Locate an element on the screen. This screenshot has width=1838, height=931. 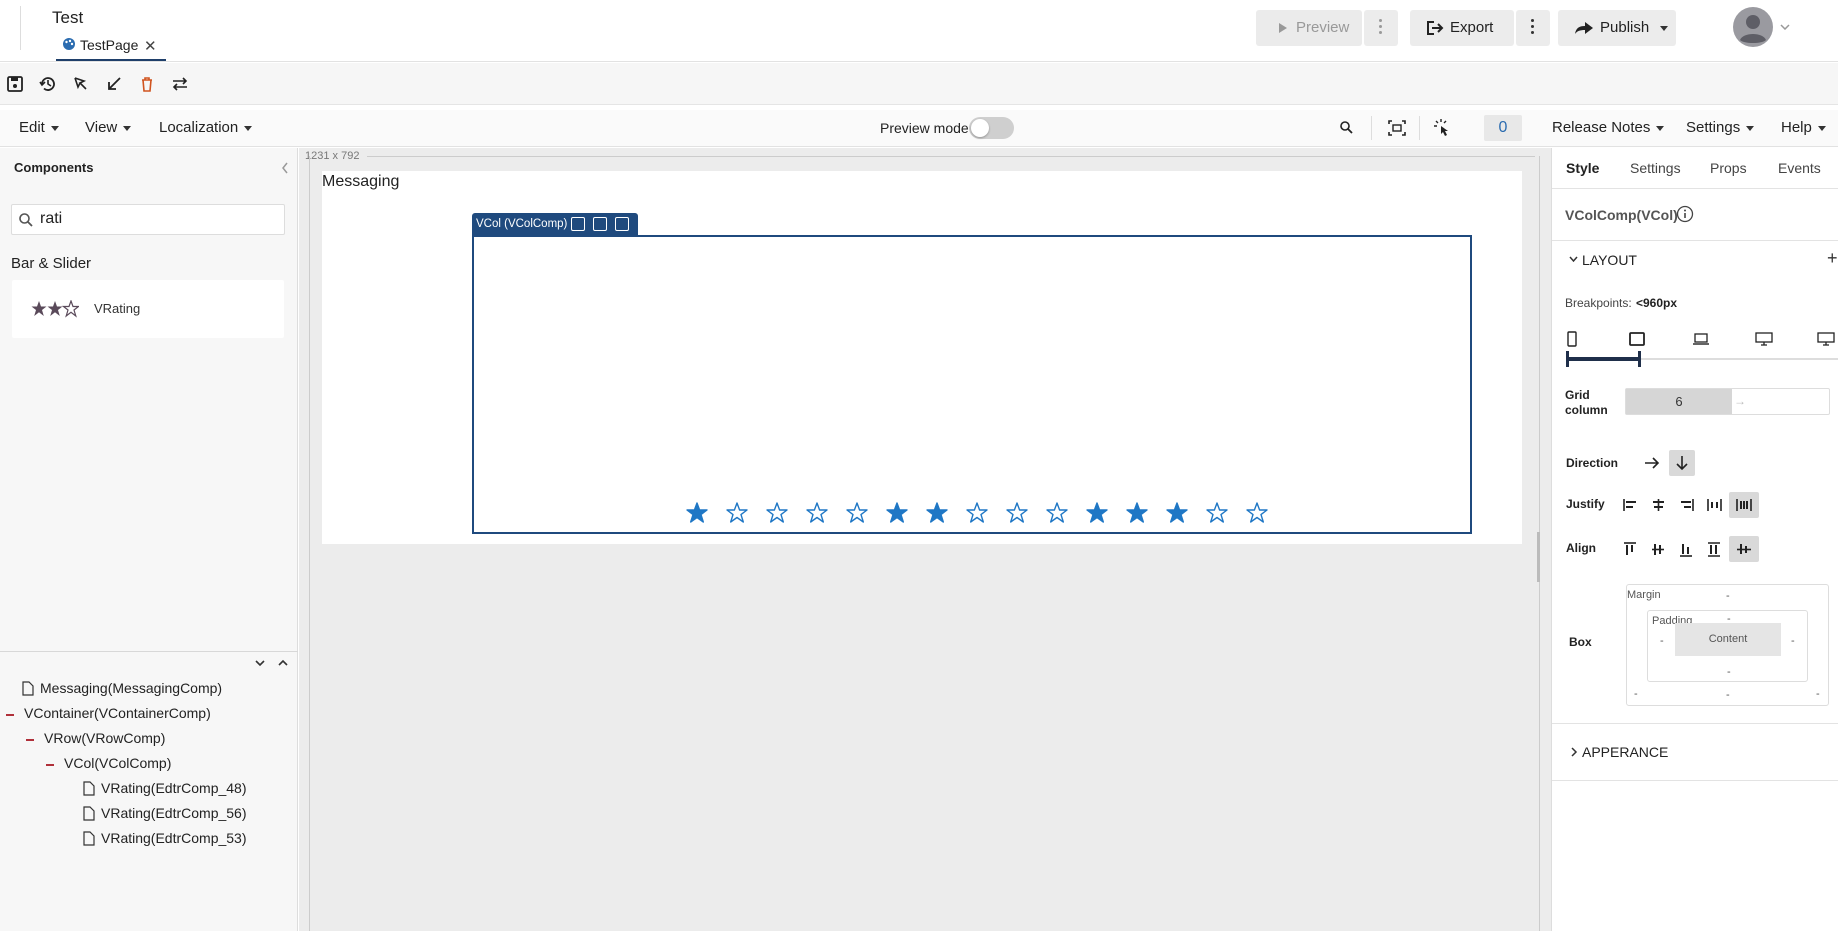
justify-end-button is located at coordinates (1686, 505).